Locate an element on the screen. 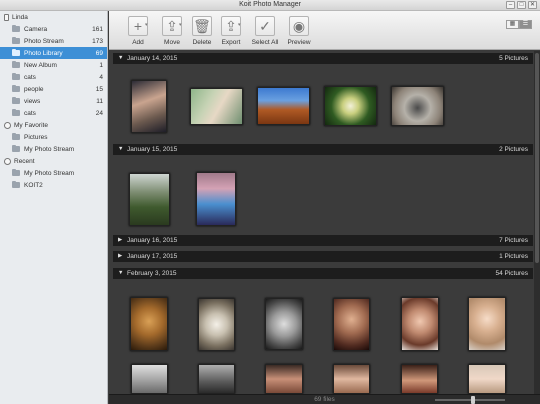 This screenshot has height=404, width=540. export-label: Export is located at coordinates (231, 42).